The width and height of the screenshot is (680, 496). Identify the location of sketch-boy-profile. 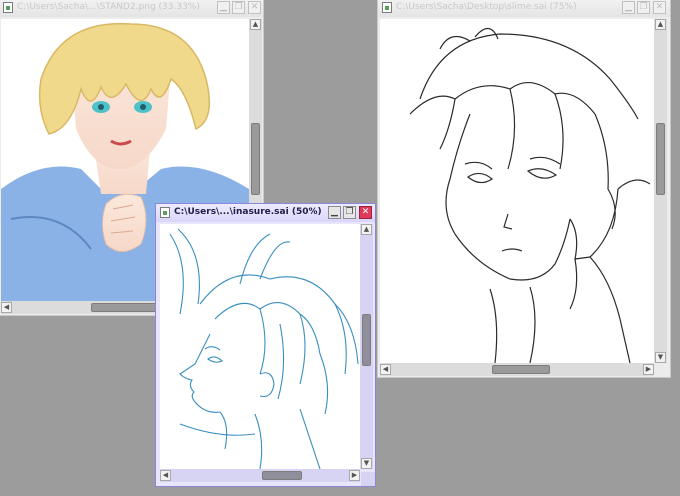
(264, 348).